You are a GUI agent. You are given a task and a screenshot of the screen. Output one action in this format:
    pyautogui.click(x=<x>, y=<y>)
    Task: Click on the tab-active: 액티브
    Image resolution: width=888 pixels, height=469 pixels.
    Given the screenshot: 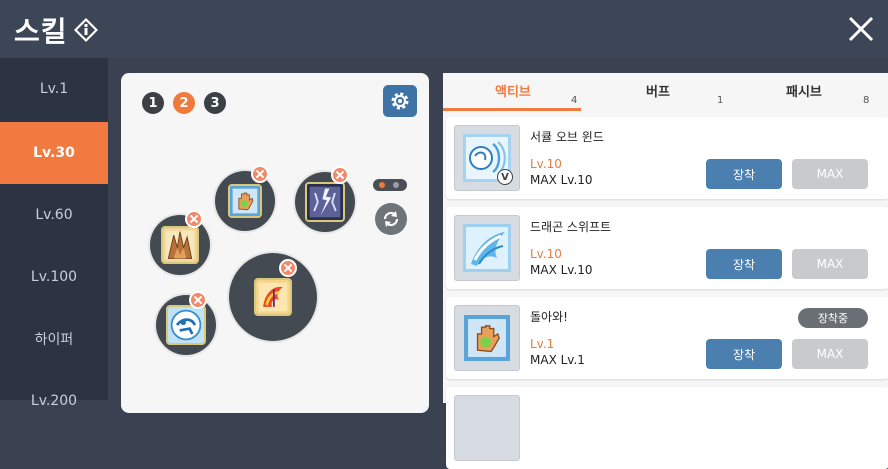 What is the action you would take?
    pyautogui.click(x=513, y=90)
    